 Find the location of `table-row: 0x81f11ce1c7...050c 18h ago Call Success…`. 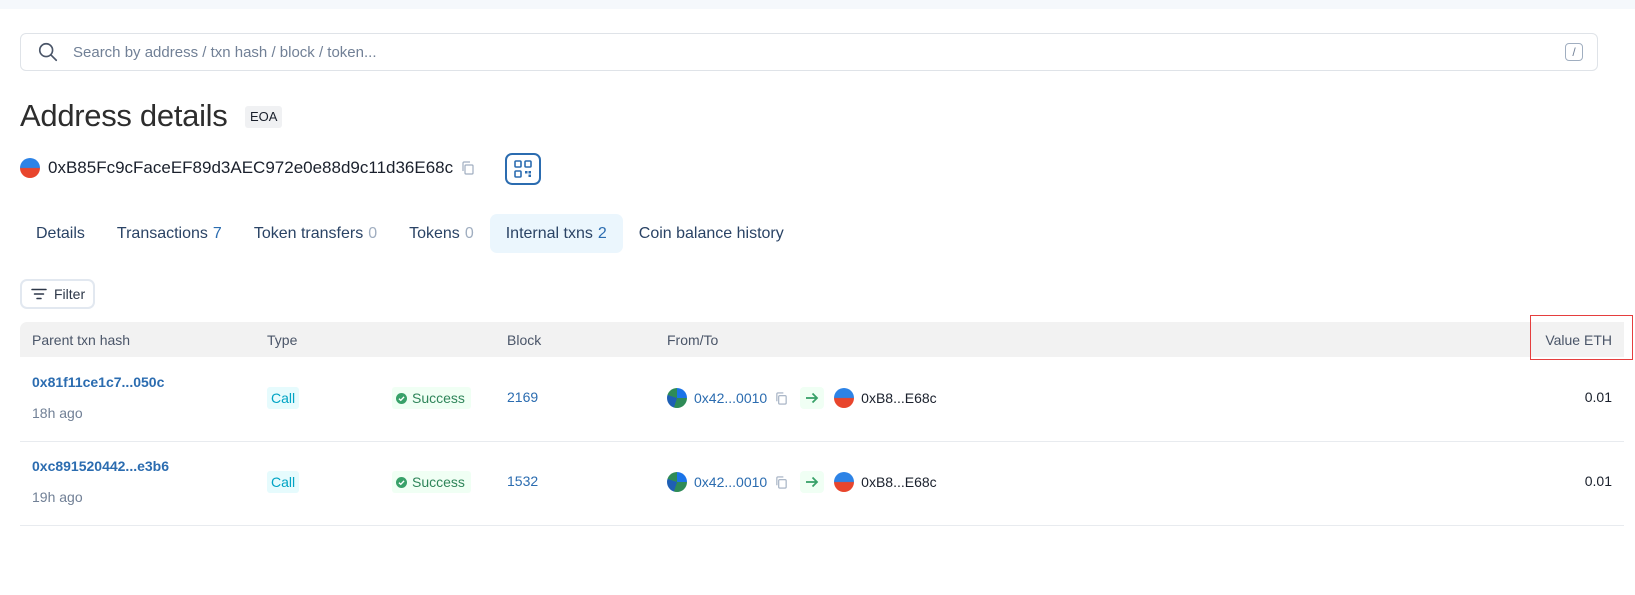

table-row: 0x81f11ce1c7...050c 18h ago Call Success… is located at coordinates (822, 399).